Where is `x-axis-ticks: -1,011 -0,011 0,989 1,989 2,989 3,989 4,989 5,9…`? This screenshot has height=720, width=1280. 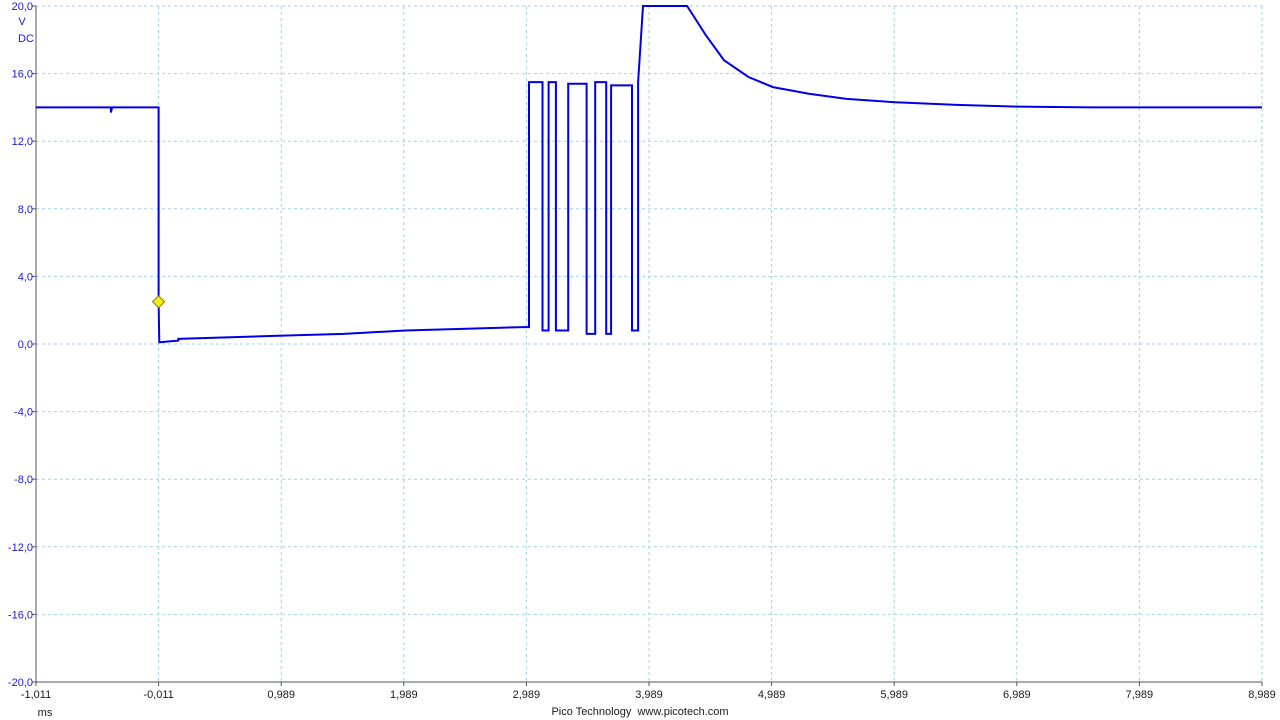 x-axis-ticks: -1,011 -0,011 0,989 1,989 2,989 3,989 4,989 5,9… is located at coordinates (648, 691).